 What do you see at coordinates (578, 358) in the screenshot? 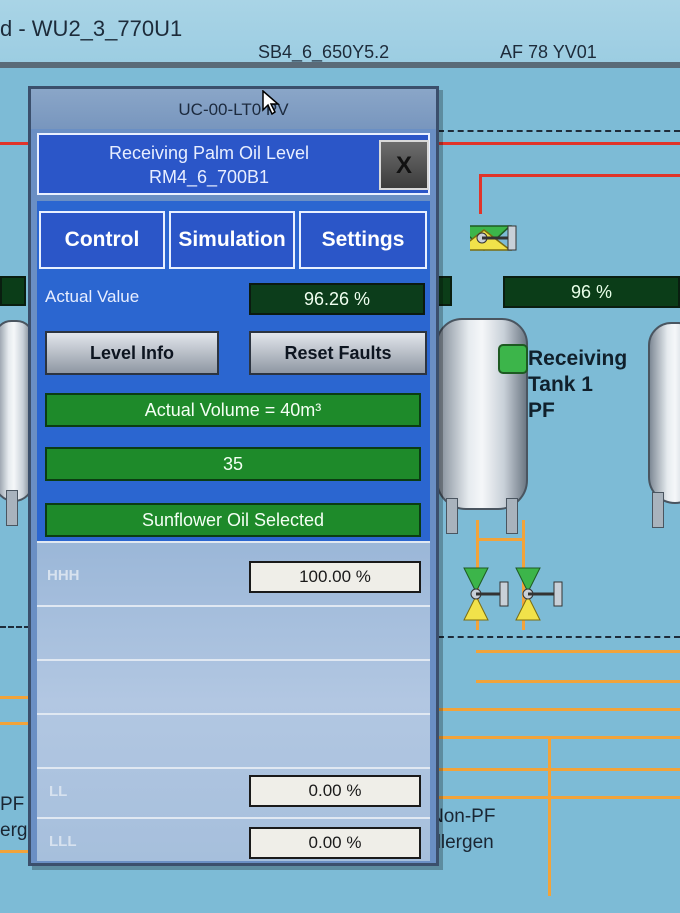
I see `tank-label-line1: Receiving` at bounding box center [578, 358].